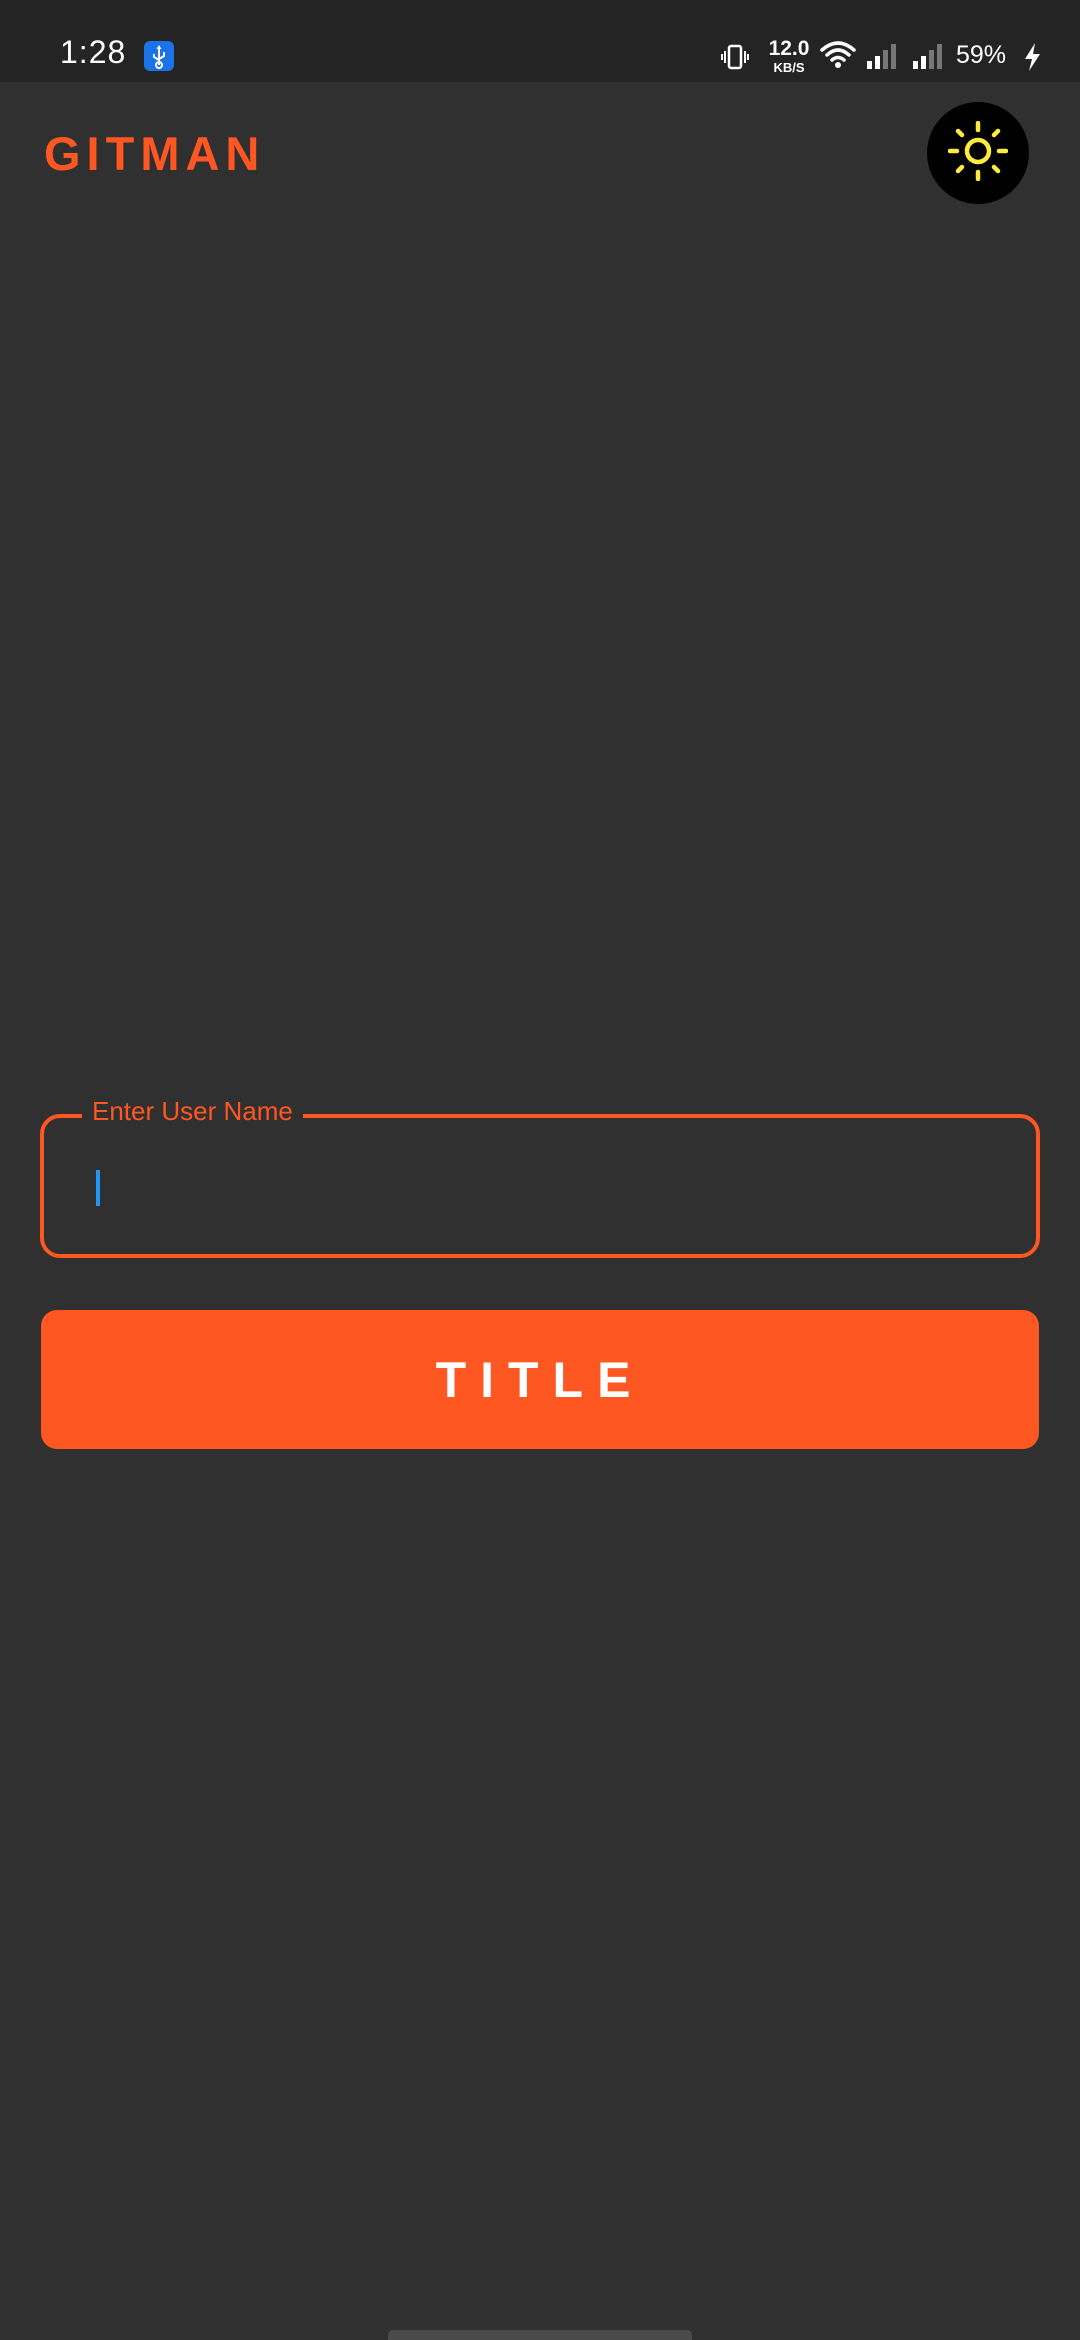  I want to click on sun-icon, so click(978, 153).